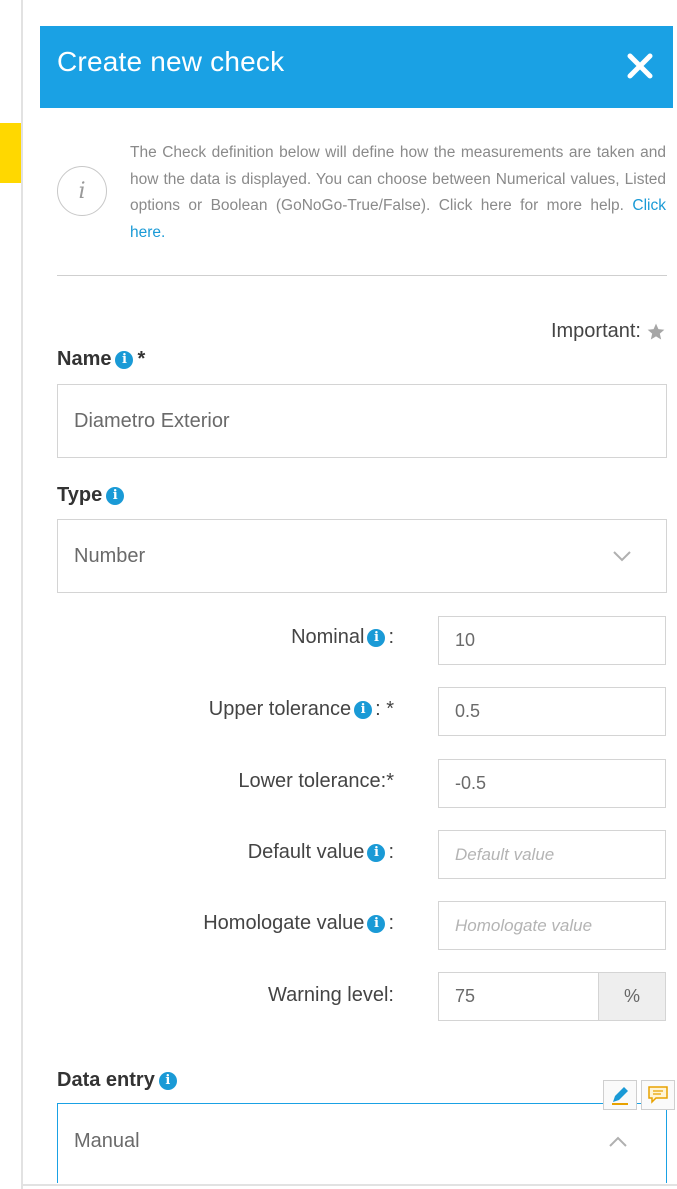 Image resolution: width=677 pixels, height=1189 pixels. What do you see at coordinates (552, 783) in the screenshot?
I see `lower-tolerance-input: -0.5` at bounding box center [552, 783].